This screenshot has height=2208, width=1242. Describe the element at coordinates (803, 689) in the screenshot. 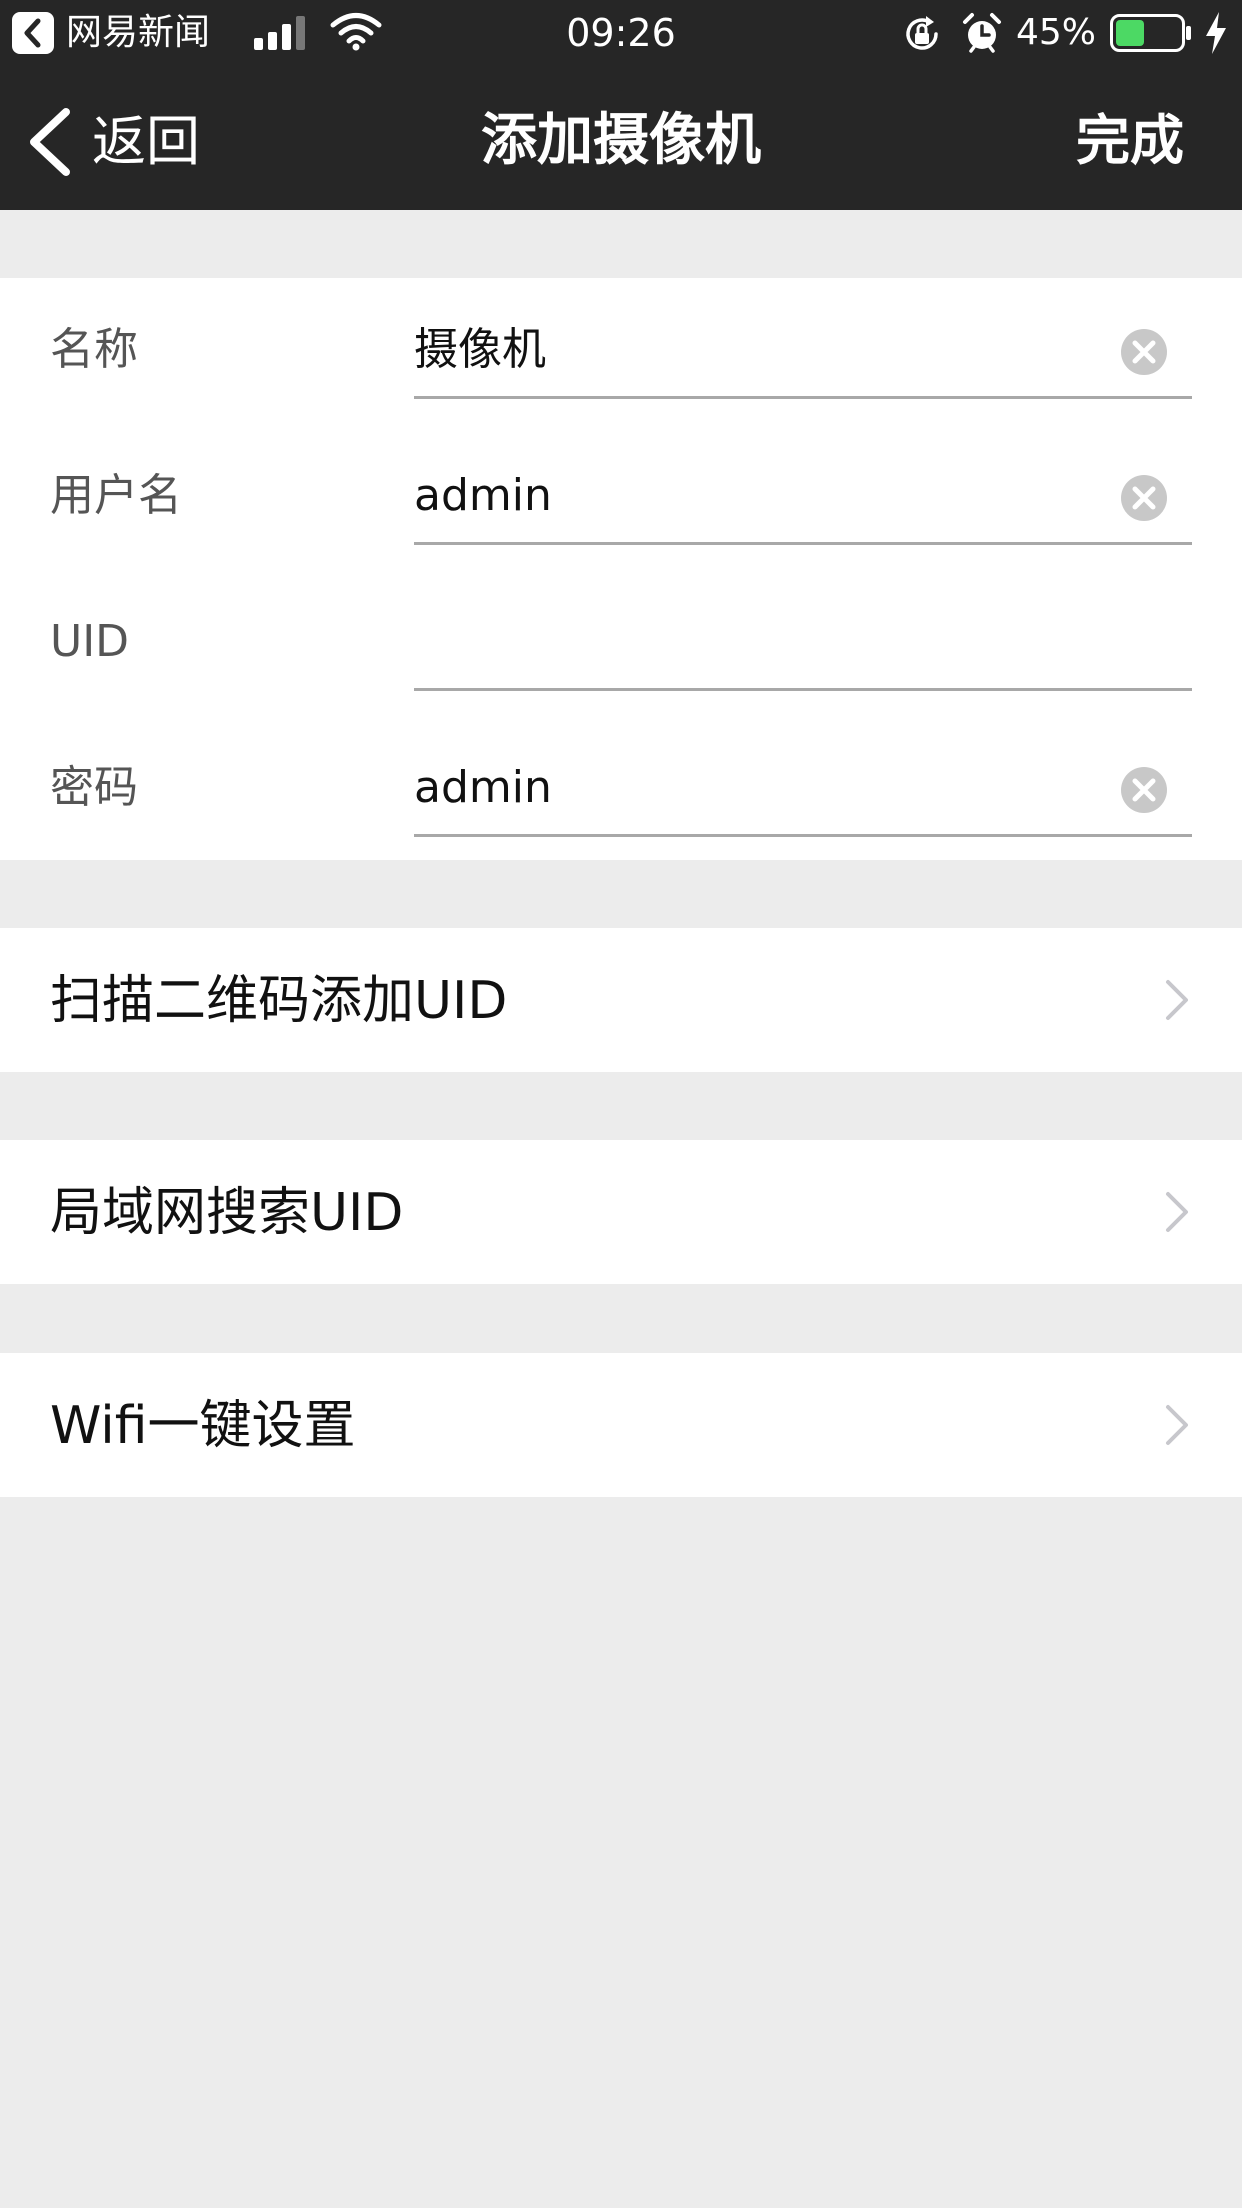

I see `uid-underline` at that location.